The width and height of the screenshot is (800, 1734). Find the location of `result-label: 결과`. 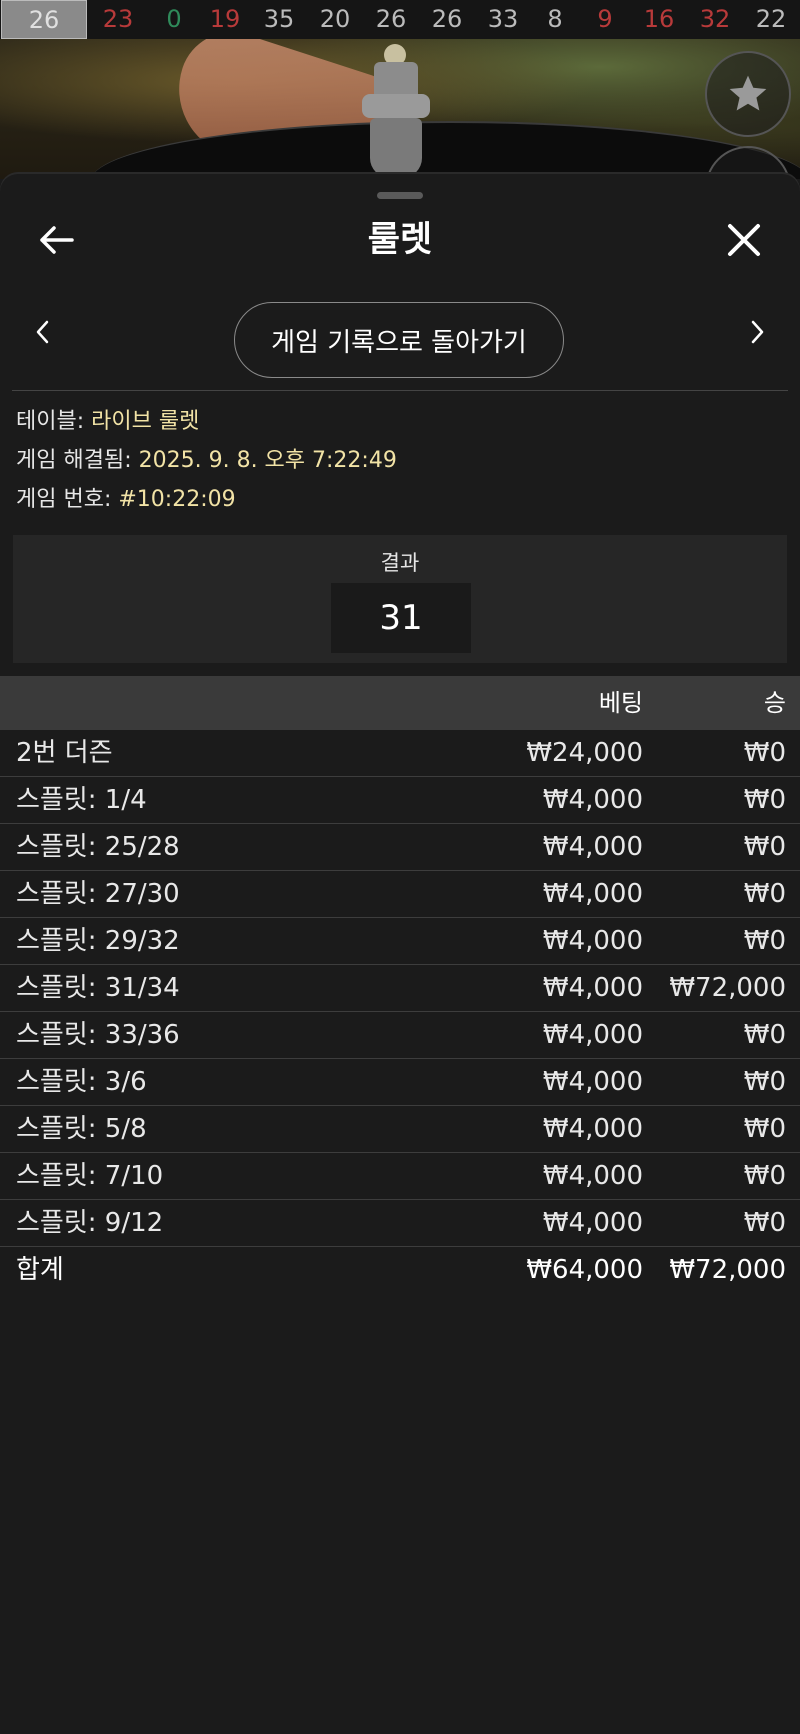

result-label: 결과 is located at coordinates (400, 563).